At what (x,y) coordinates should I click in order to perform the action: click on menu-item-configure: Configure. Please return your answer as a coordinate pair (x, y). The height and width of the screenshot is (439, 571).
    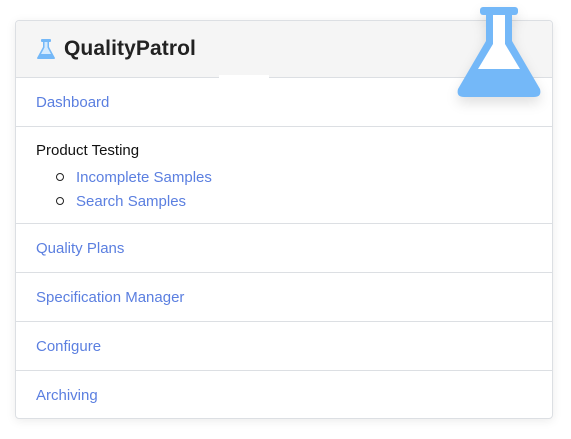
    Looking at the image, I should click on (284, 346).